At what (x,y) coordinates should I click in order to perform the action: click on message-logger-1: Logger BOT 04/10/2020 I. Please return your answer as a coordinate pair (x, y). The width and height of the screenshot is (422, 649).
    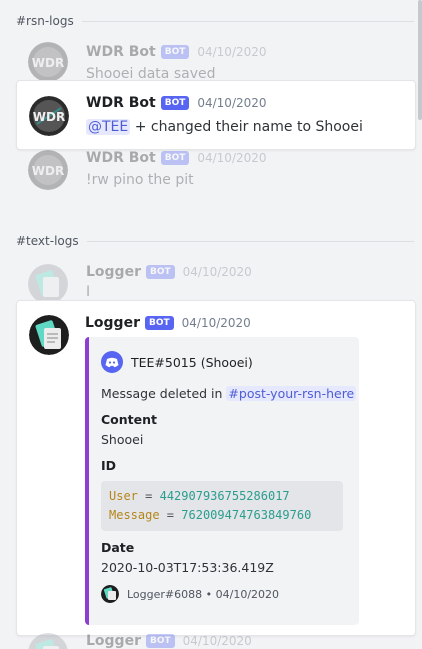
    Looking at the image, I should click on (216, 284).